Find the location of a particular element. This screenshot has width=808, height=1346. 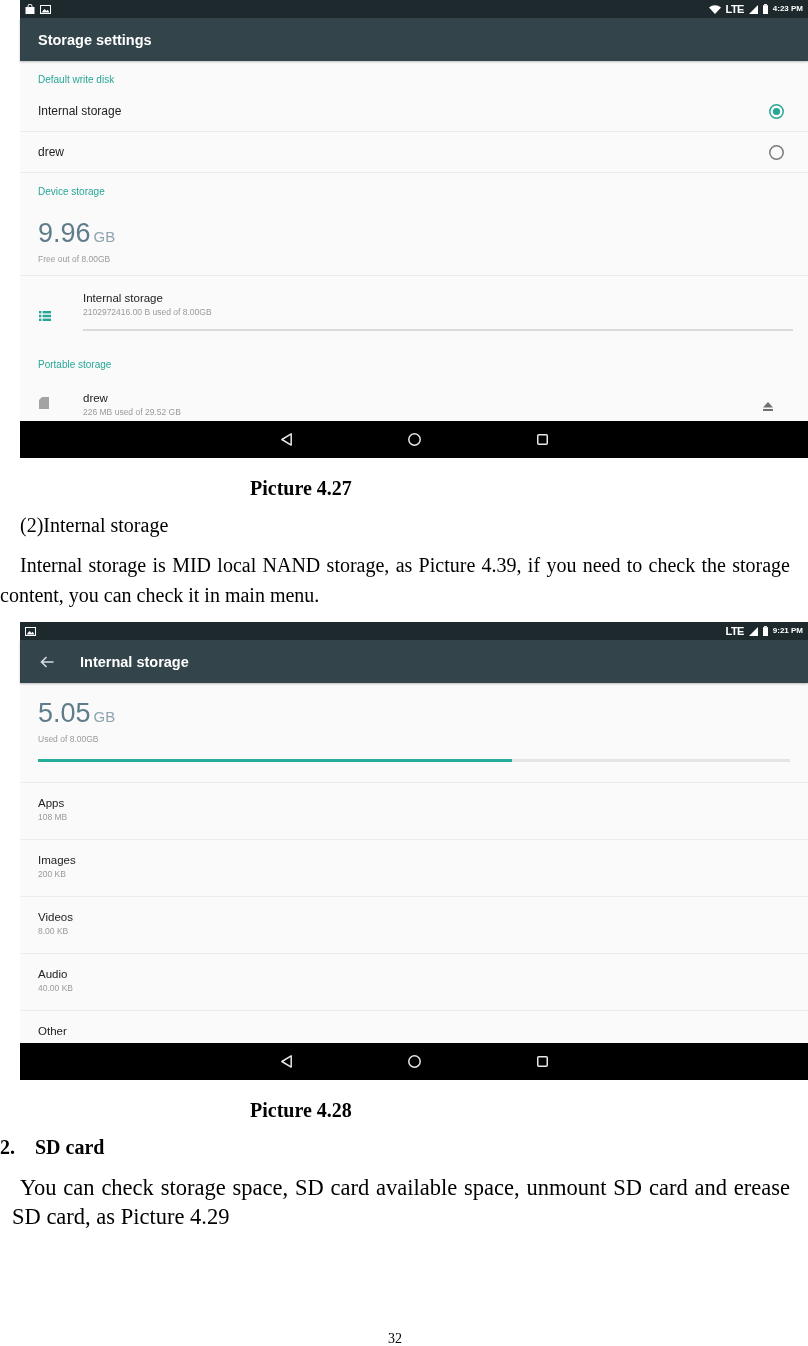

category-title: Videos is located at coordinates (55, 917).